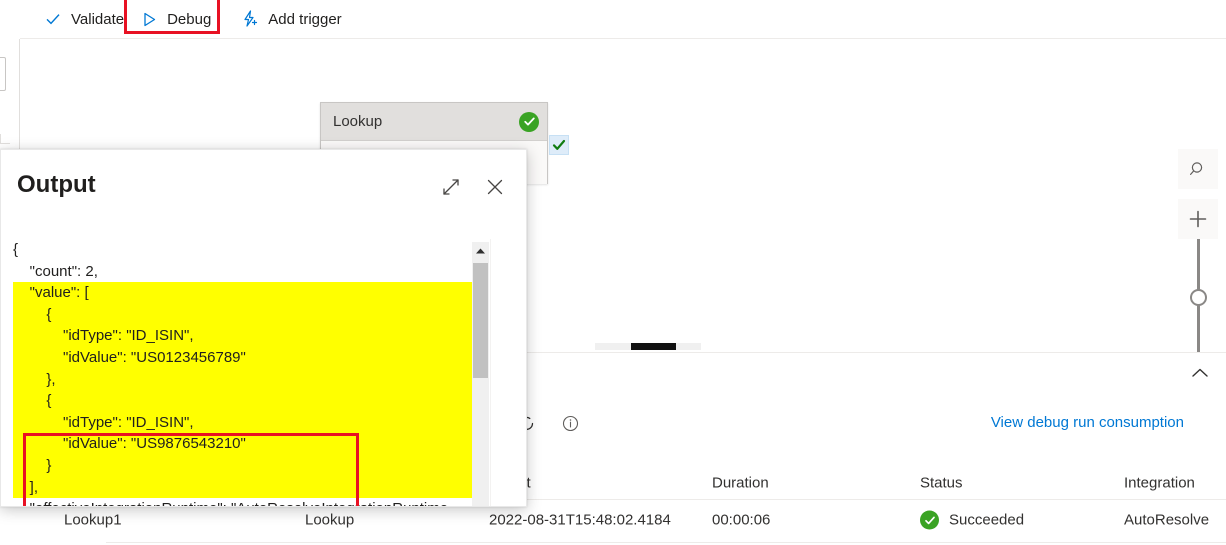 The image size is (1226, 545). I want to click on expand-icon, so click(451, 187).